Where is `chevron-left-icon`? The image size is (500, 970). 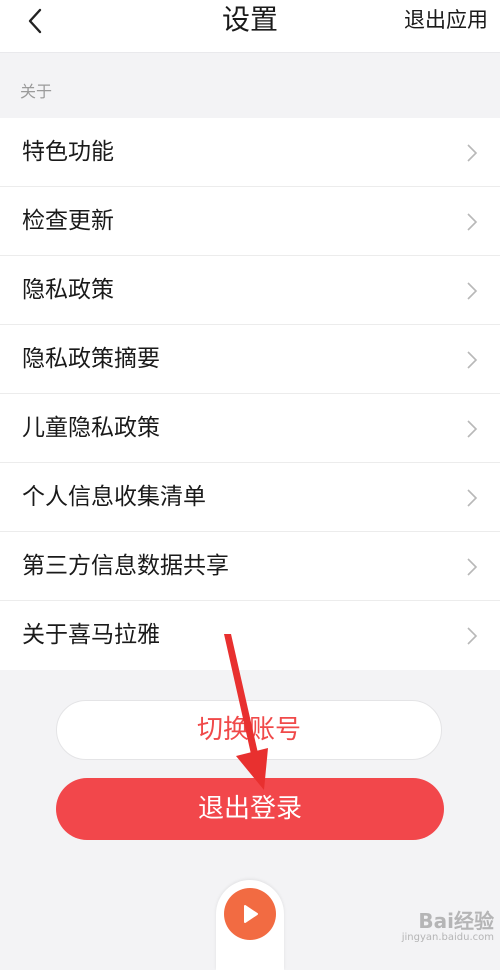 chevron-left-icon is located at coordinates (35, 21).